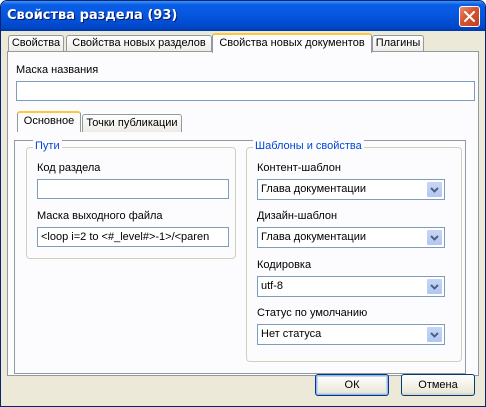 The image size is (486, 407). Describe the element at coordinates (132, 123) in the screenshot. I see `tab-publish-points: Точки публикации` at that location.